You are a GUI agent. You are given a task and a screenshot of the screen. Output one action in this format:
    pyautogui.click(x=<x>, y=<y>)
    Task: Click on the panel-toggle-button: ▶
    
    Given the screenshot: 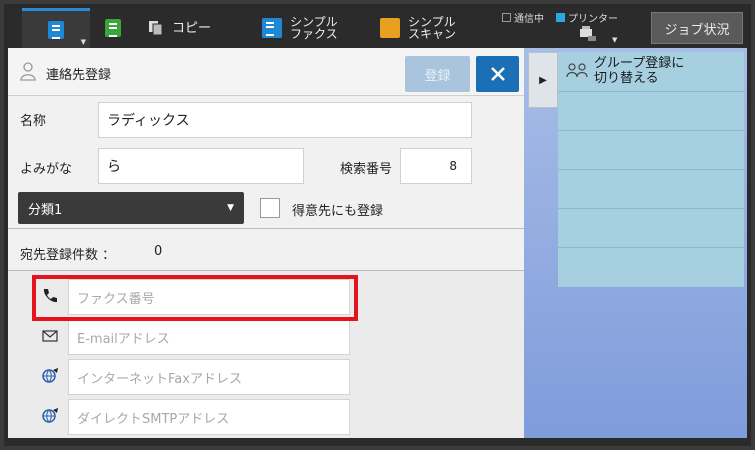 What is the action you would take?
    pyautogui.click(x=543, y=80)
    